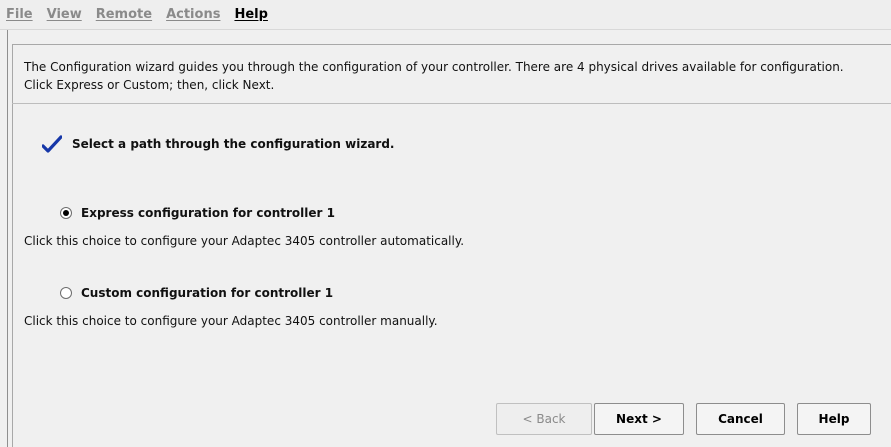  What do you see at coordinates (834, 419) in the screenshot?
I see `help-button: Help` at bounding box center [834, 419].